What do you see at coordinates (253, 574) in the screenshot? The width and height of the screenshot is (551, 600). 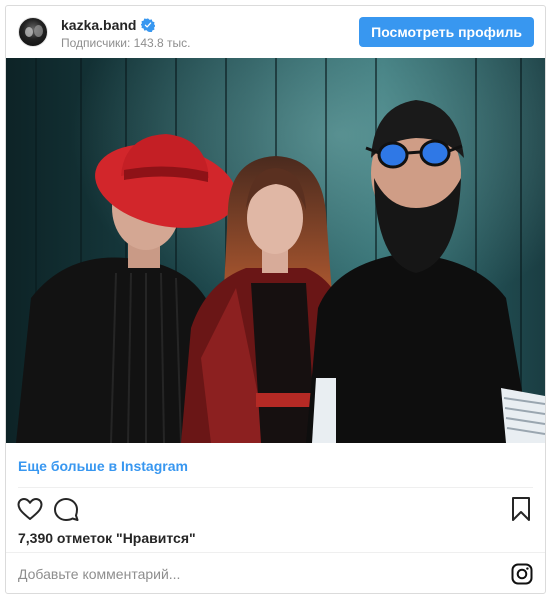 I see `comment-input` at bounding box center [253, 574].